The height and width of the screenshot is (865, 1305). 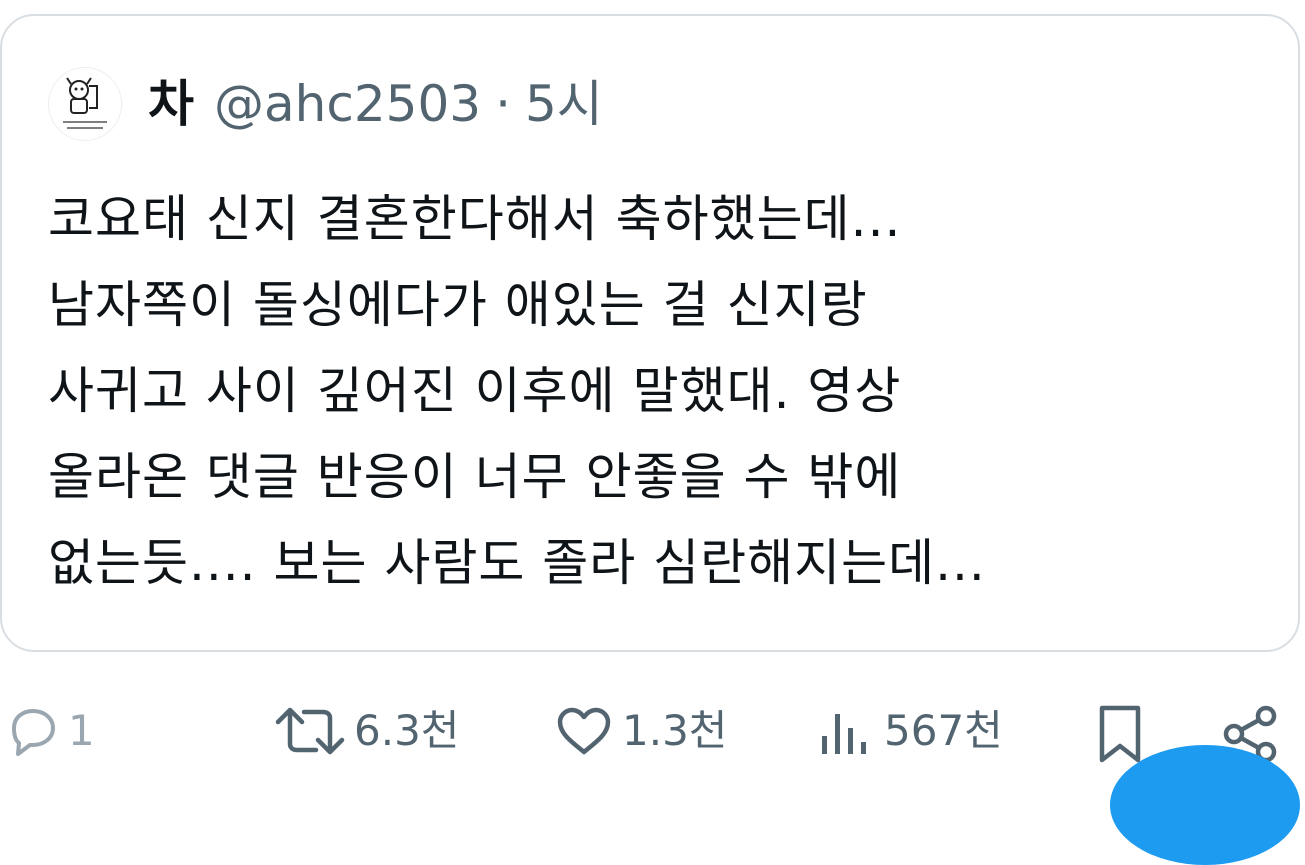 I want to click on retweet-count: 6.3천, so click(x=407, y=730).